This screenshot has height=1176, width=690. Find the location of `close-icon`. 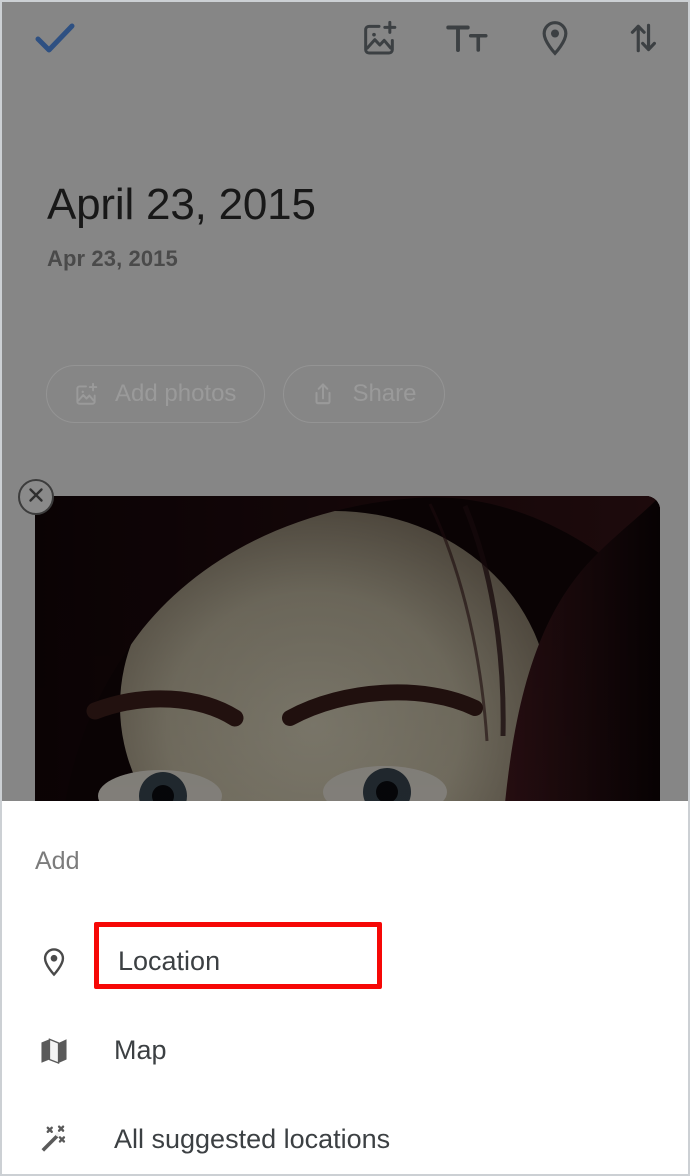

close-icon is located at coordinates (36, 497).